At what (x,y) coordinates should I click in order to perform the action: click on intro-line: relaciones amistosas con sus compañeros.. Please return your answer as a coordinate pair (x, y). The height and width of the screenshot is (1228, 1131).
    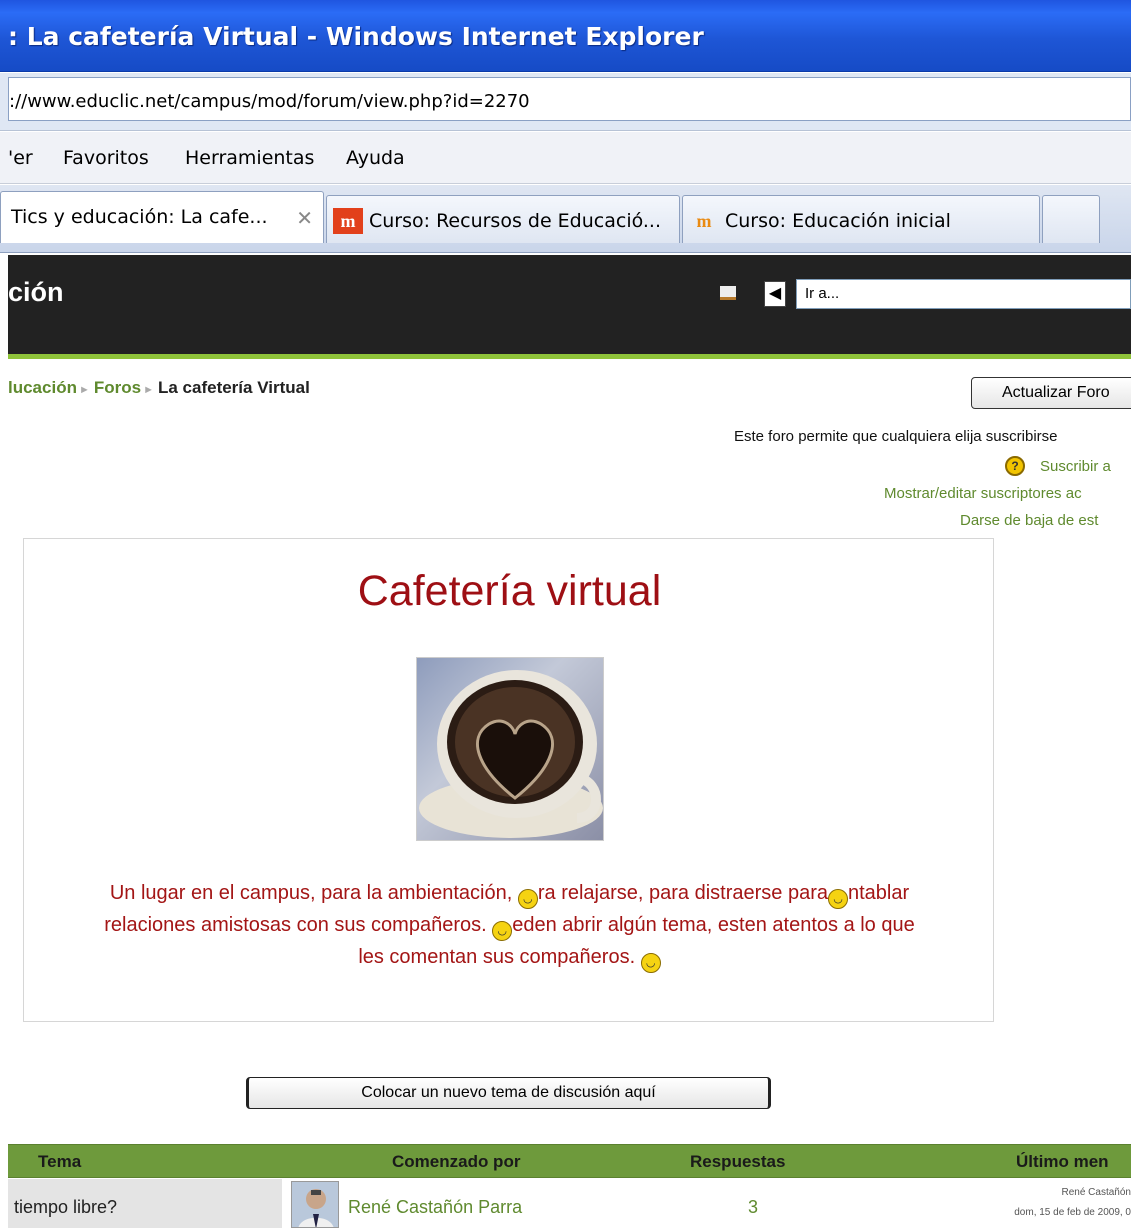
    Looking at the image, I should click on (298, 925).